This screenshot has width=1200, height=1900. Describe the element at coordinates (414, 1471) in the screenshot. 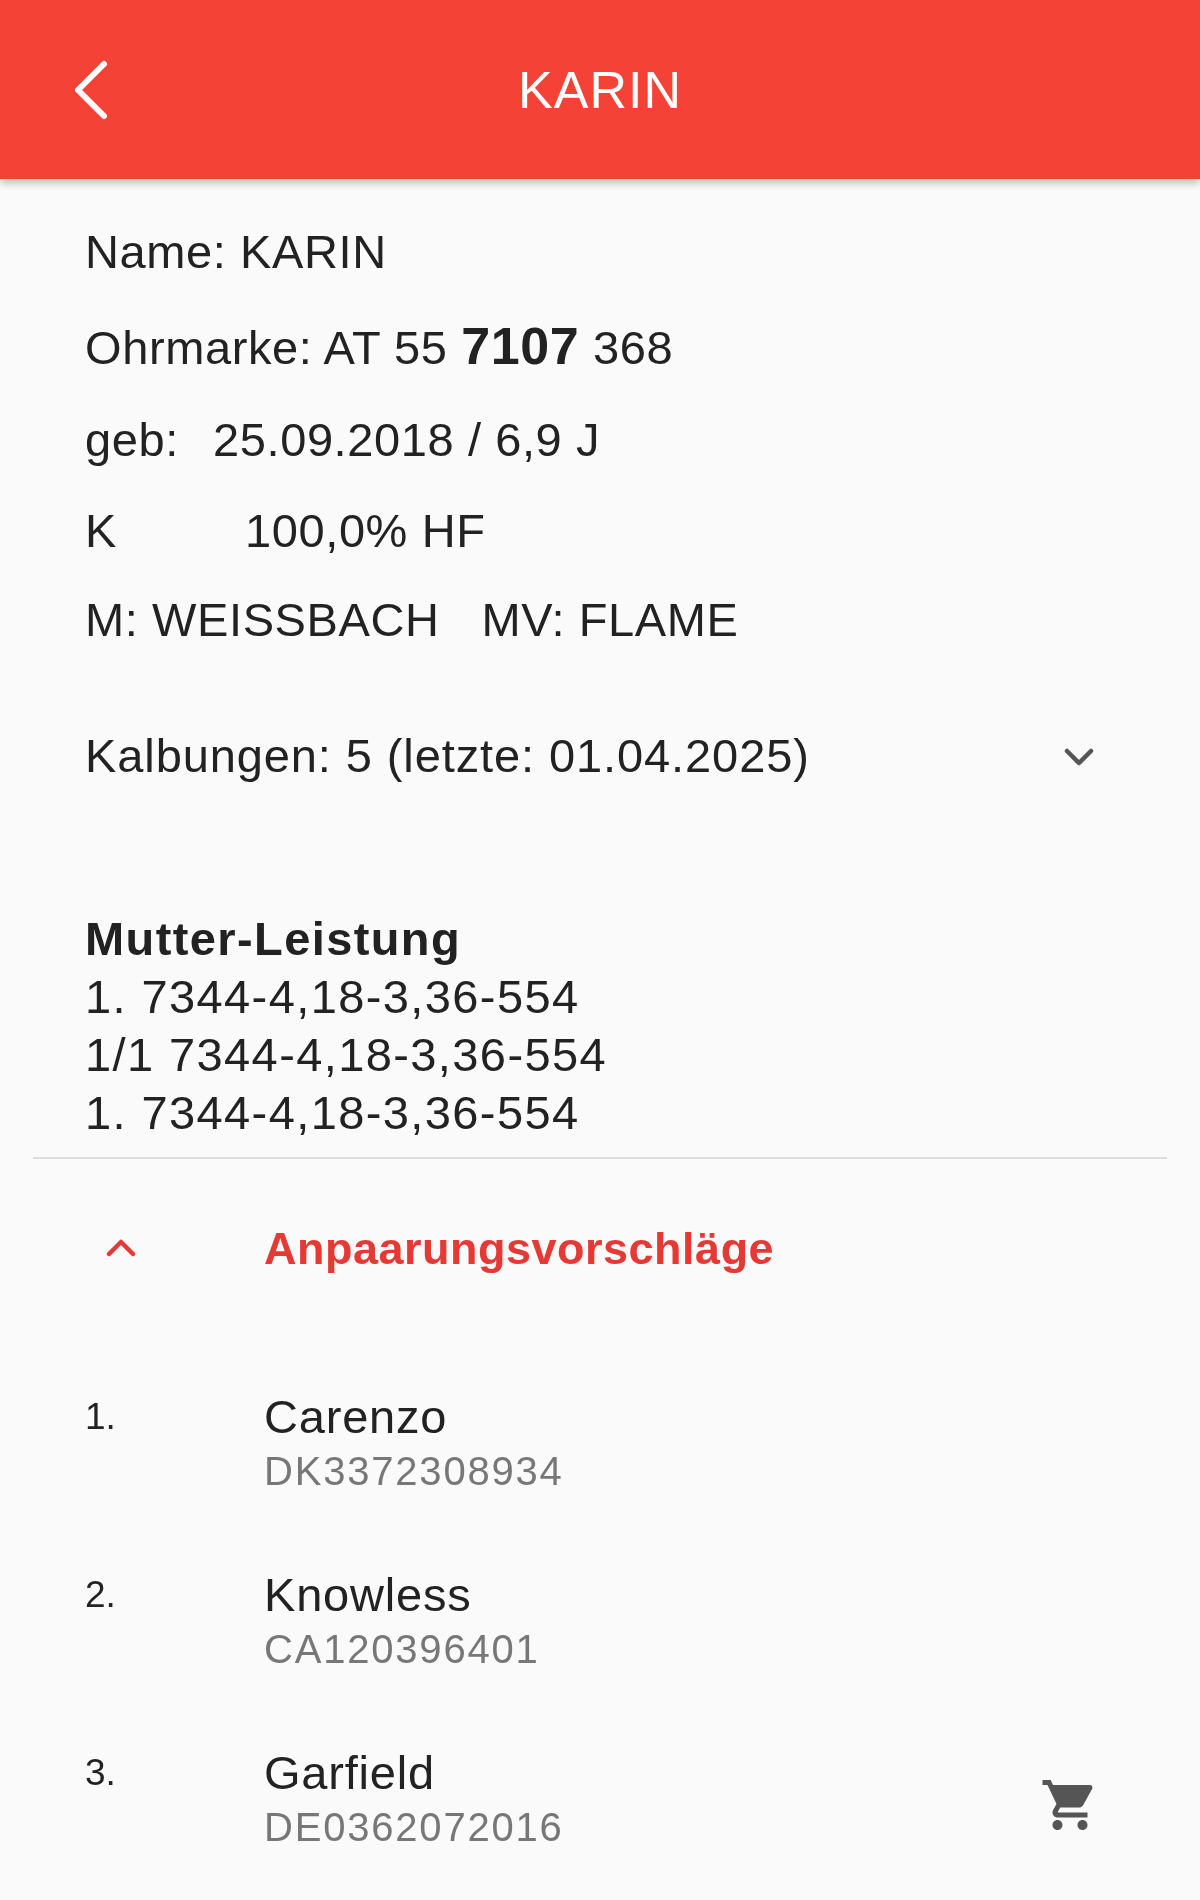

I see `bull-code: DK3372308934` at that location.